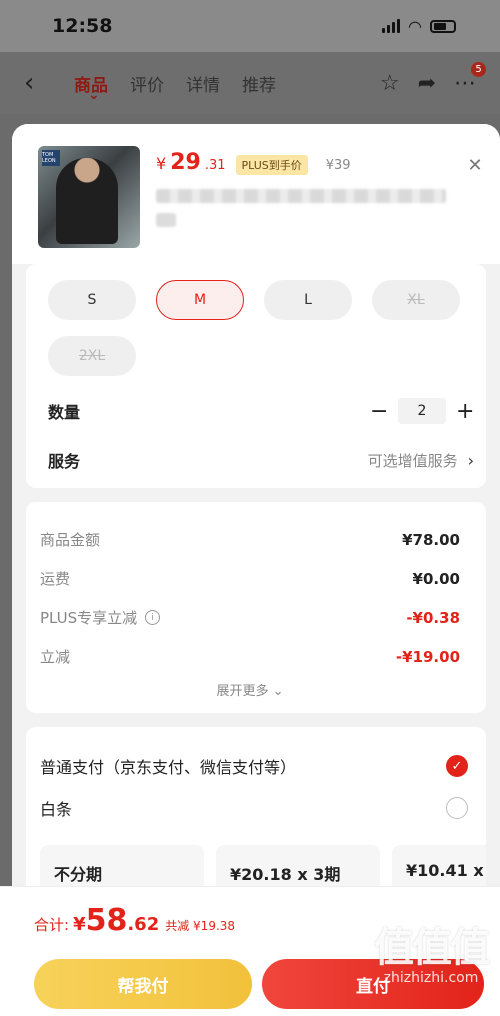 The image size is (500, 1016). Describe the element at coordinates (263, 808) in the screenshot. I see `payment-option-baitiao: 白条` at that location.